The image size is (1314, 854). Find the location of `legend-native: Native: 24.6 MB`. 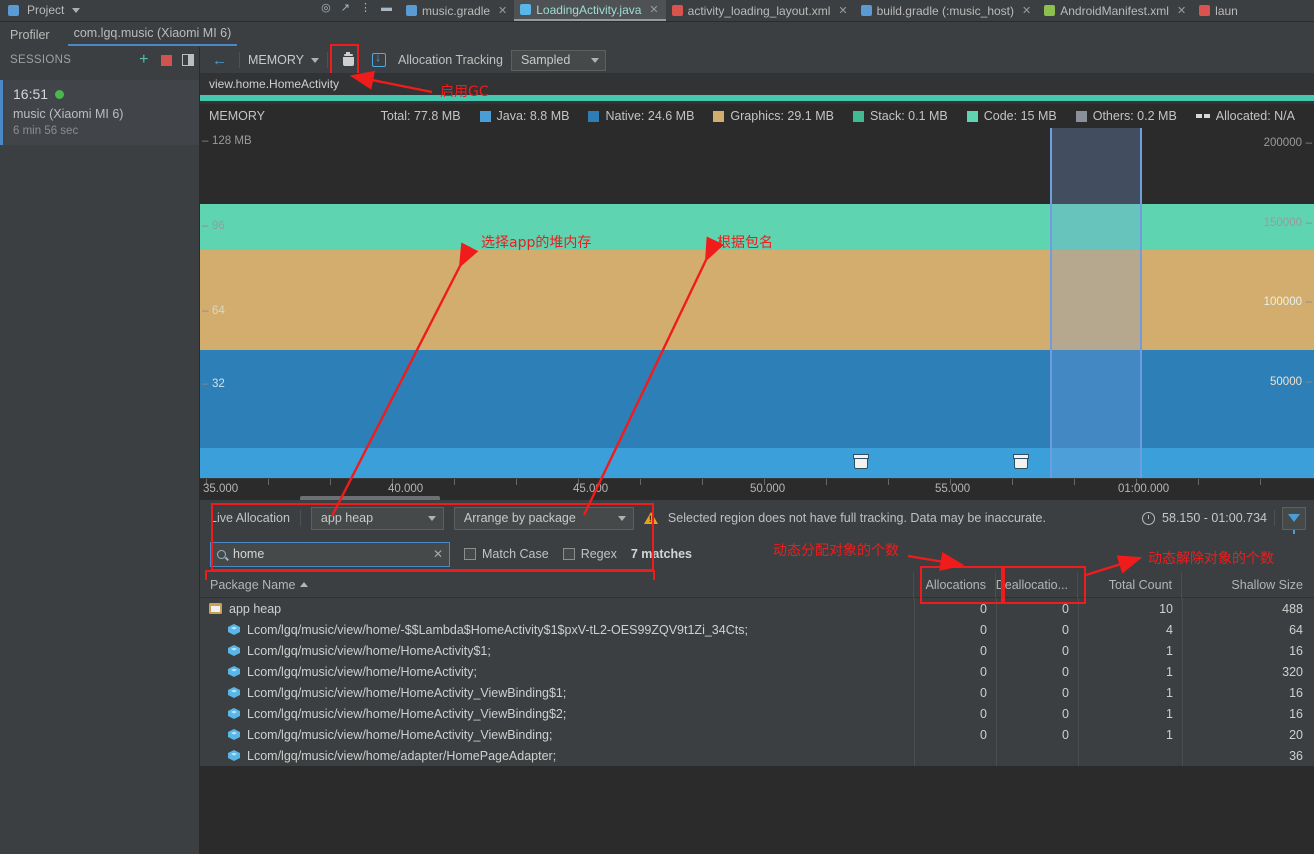

legend-native: Native: 24.6 MB is located at coordinates (641, 116).